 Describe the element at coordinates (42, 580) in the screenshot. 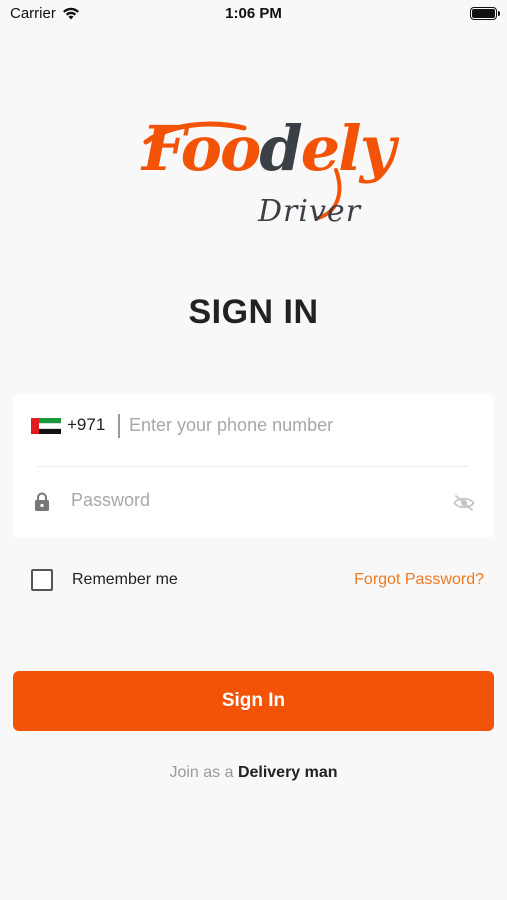

I see `remember-me-checkbox` at that location.